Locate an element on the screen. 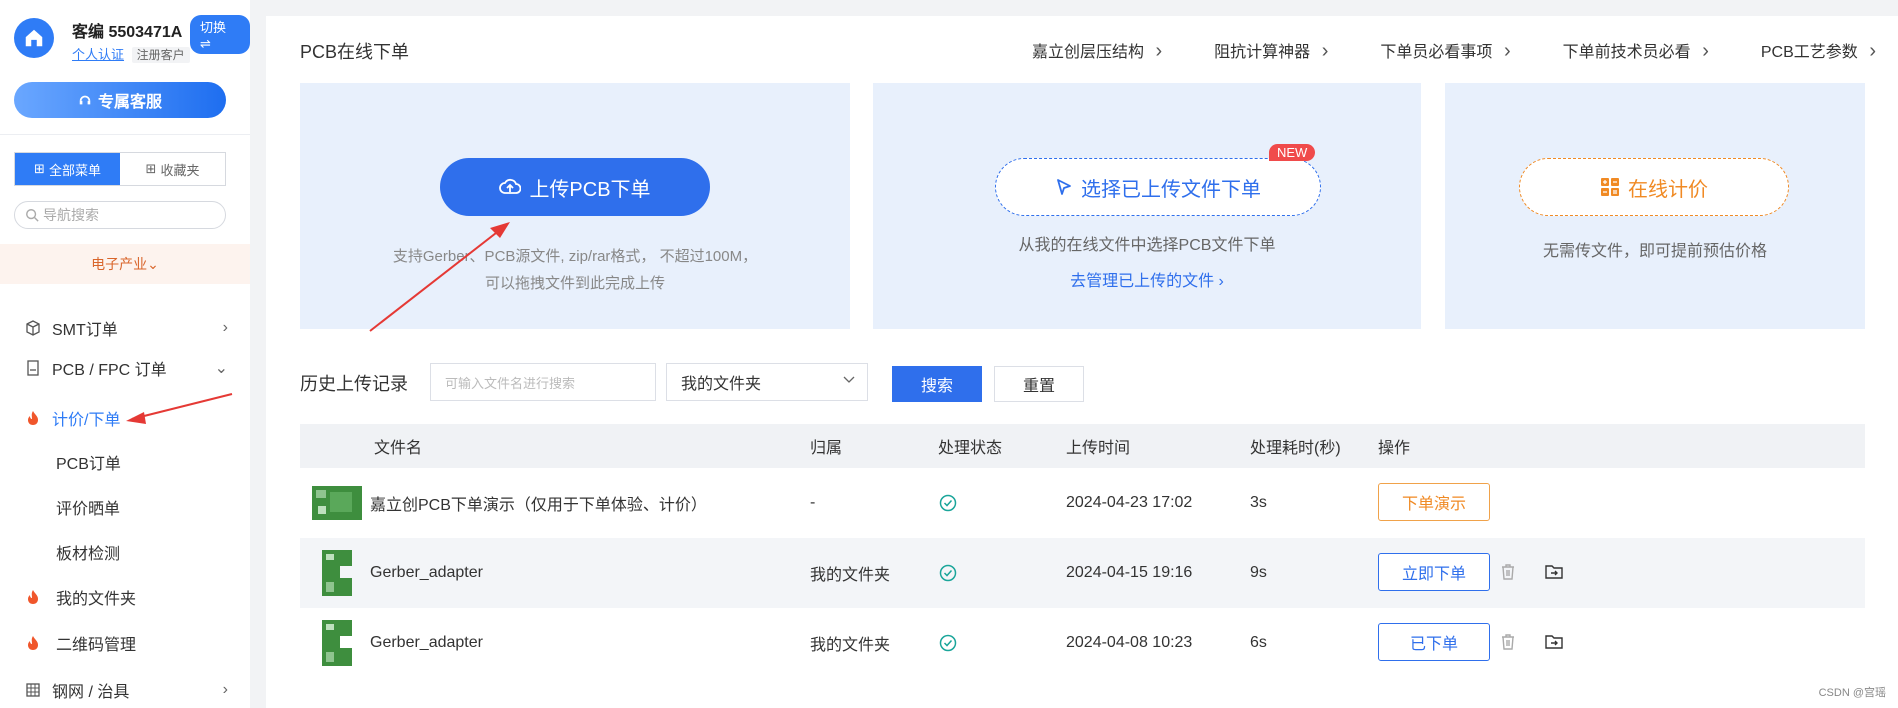 The height and width of the screenshot is (708, 1898). page-title: PCB在线下单 is located at coordinates (355, 52).